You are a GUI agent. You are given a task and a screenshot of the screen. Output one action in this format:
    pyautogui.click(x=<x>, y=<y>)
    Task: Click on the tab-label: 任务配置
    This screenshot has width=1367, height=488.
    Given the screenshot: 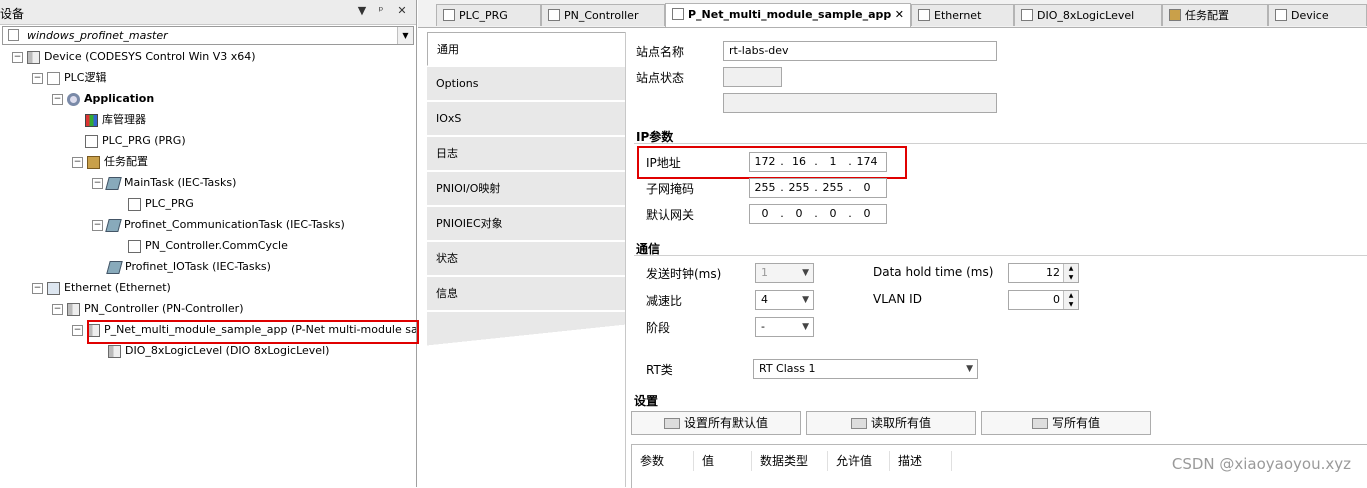 What is the action you would take?
    pyautogui.click(x=1207, y=15)
    